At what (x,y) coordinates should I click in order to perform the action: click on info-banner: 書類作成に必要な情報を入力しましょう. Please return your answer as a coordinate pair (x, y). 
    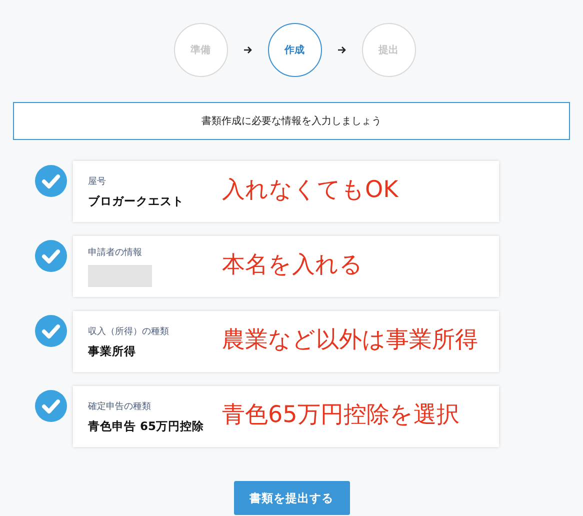
    Looking at the image, I should click on (291, 121).